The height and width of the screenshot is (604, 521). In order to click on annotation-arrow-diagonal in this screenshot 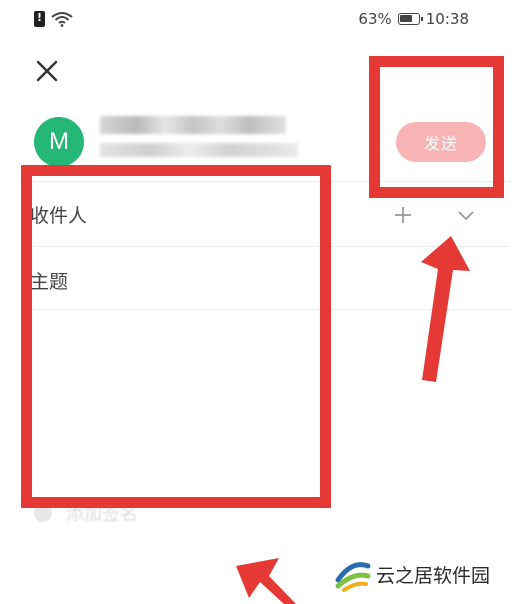, I will do `click(266, 581)`.